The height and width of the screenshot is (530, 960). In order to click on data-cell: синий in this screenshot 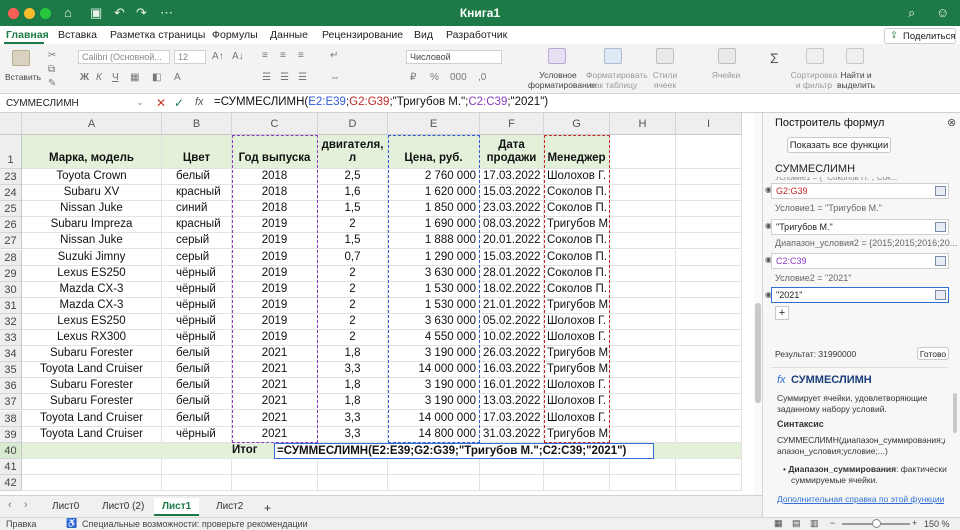, I will do `click(197, 209)`.